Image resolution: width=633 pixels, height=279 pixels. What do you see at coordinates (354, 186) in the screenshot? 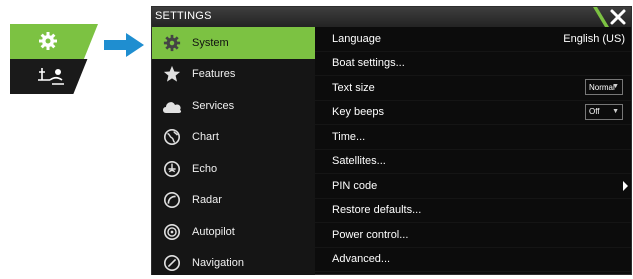
I see `setting-label: PIN code` at bounding box center [354, 186].